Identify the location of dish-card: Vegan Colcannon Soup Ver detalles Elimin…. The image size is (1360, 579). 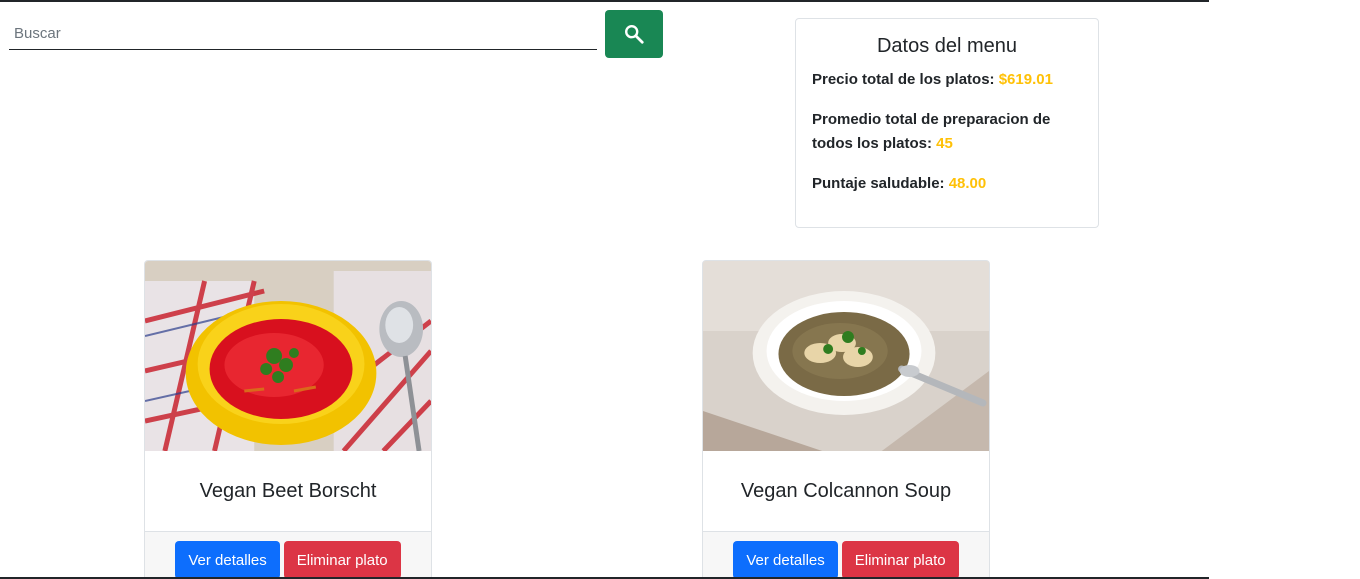
(846, 419).